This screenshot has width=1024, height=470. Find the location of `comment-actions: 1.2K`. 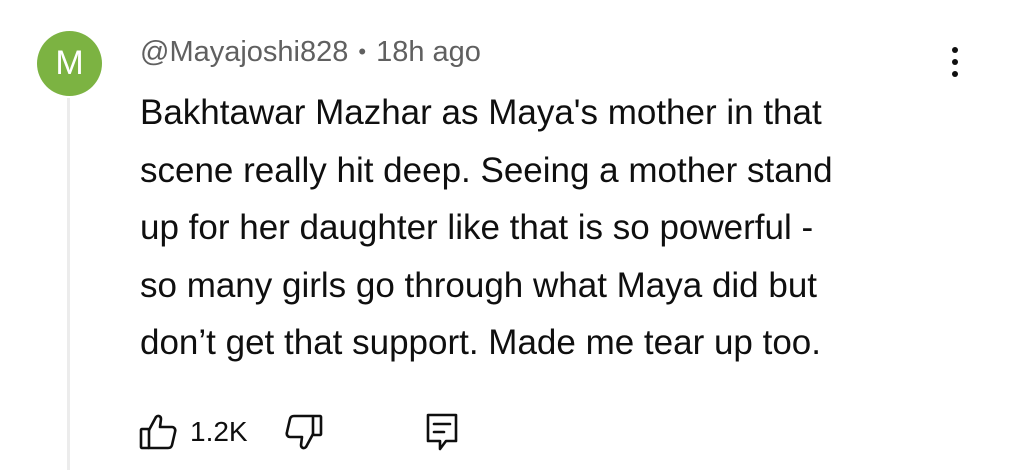

comment-actions: 1.2K is located at coordinates (299, 432).